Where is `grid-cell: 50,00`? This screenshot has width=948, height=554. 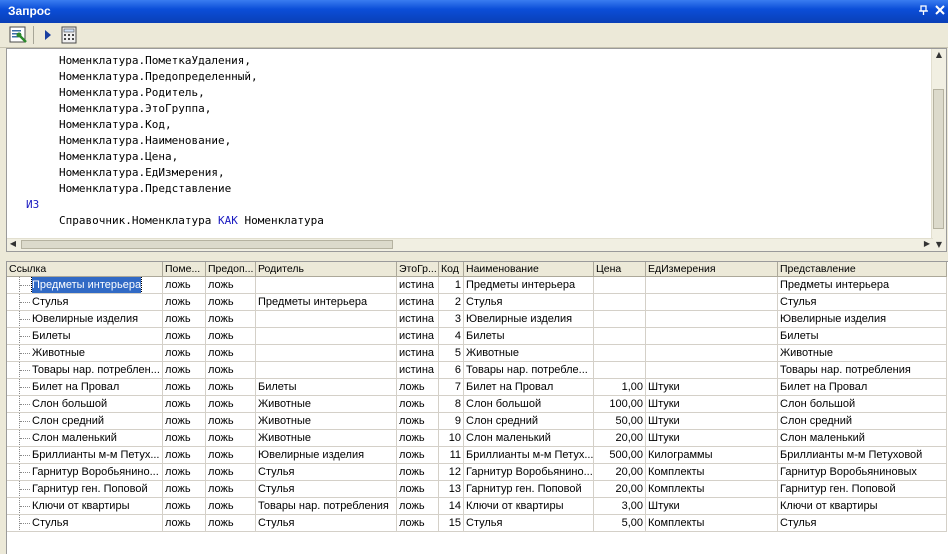 grid-cell: 50,00 is located at coordinates (620, 421).